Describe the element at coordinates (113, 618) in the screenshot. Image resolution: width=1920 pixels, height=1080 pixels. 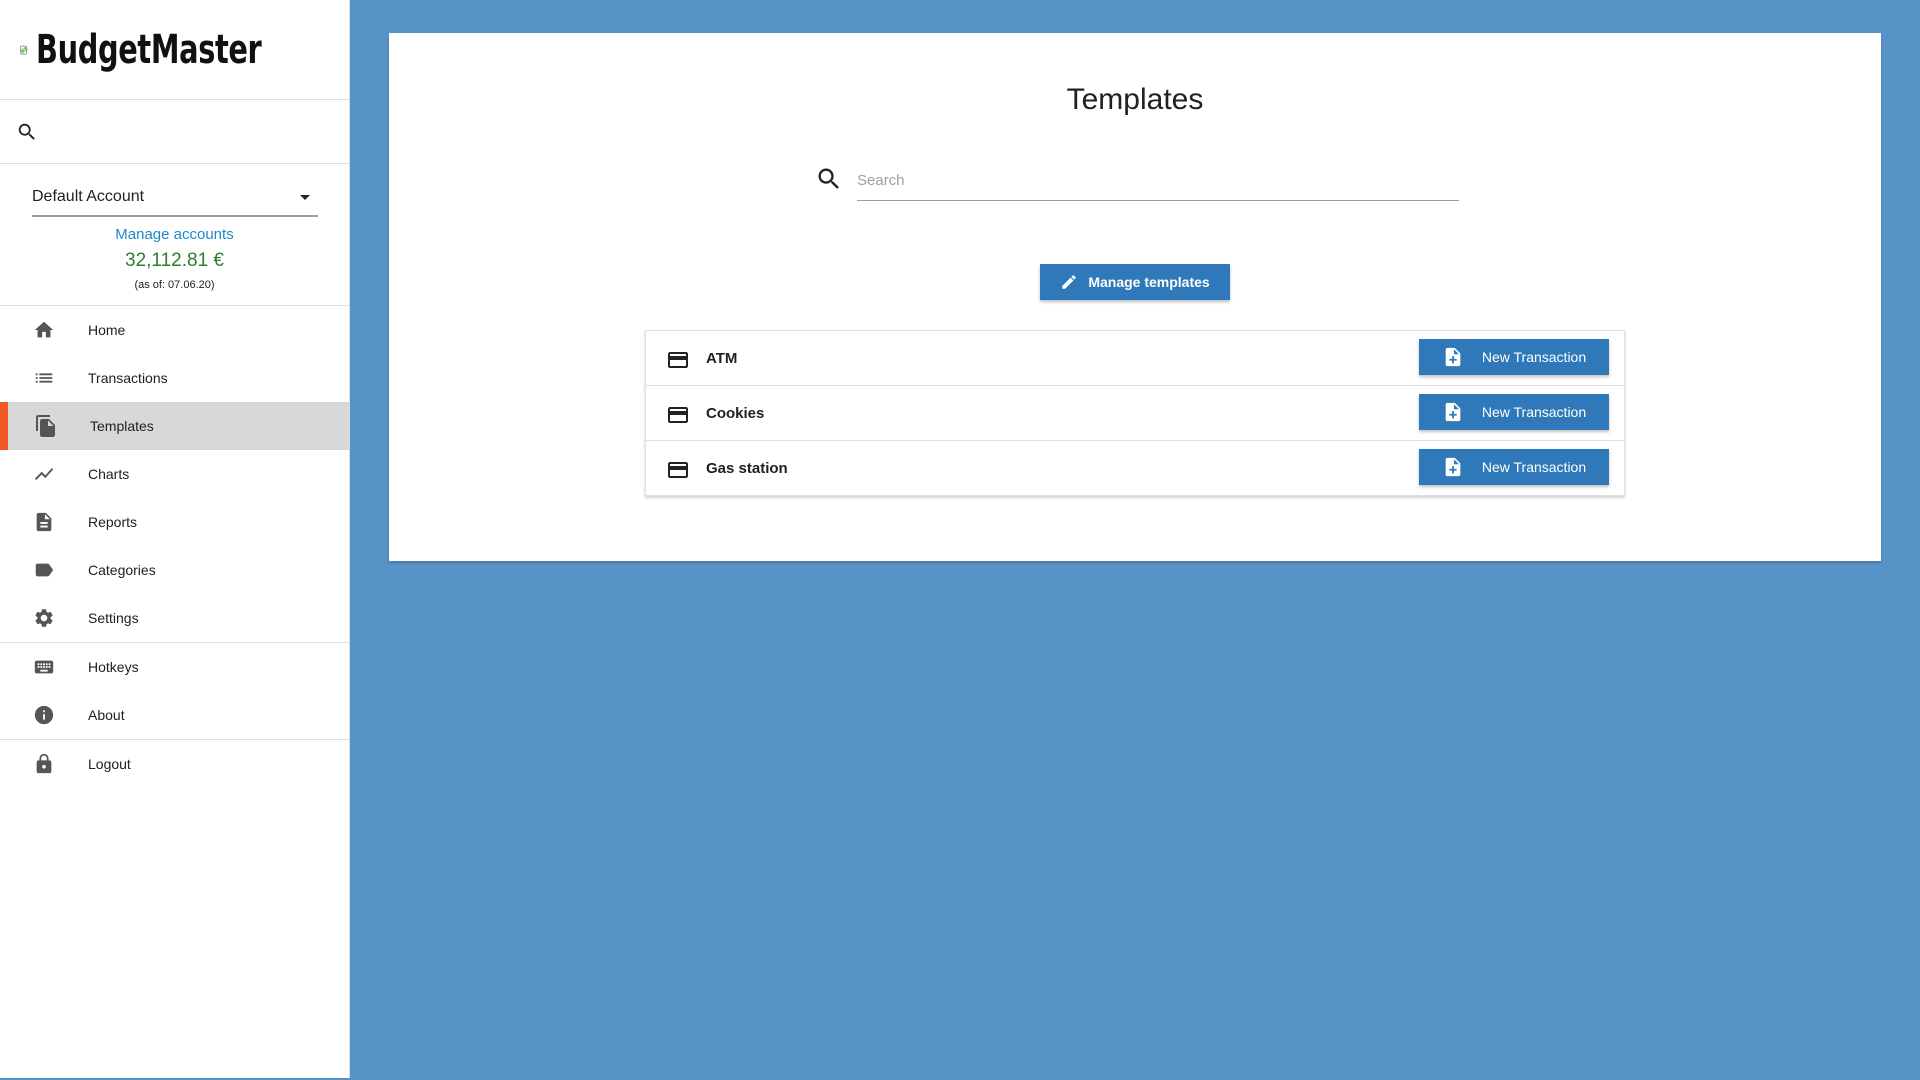
I see `sidebar-item-label: Settings` at that location.